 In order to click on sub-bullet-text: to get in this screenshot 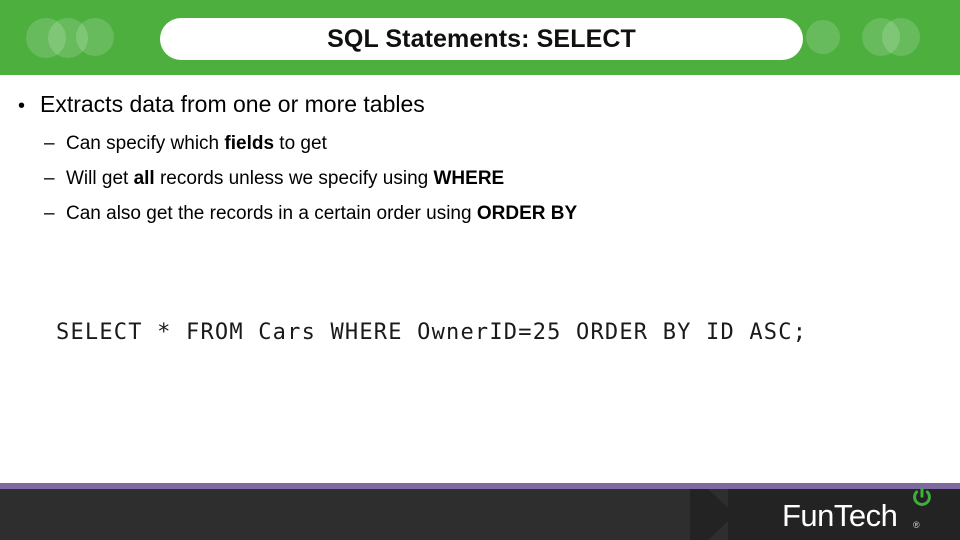, I will do `click(300, 143)`.